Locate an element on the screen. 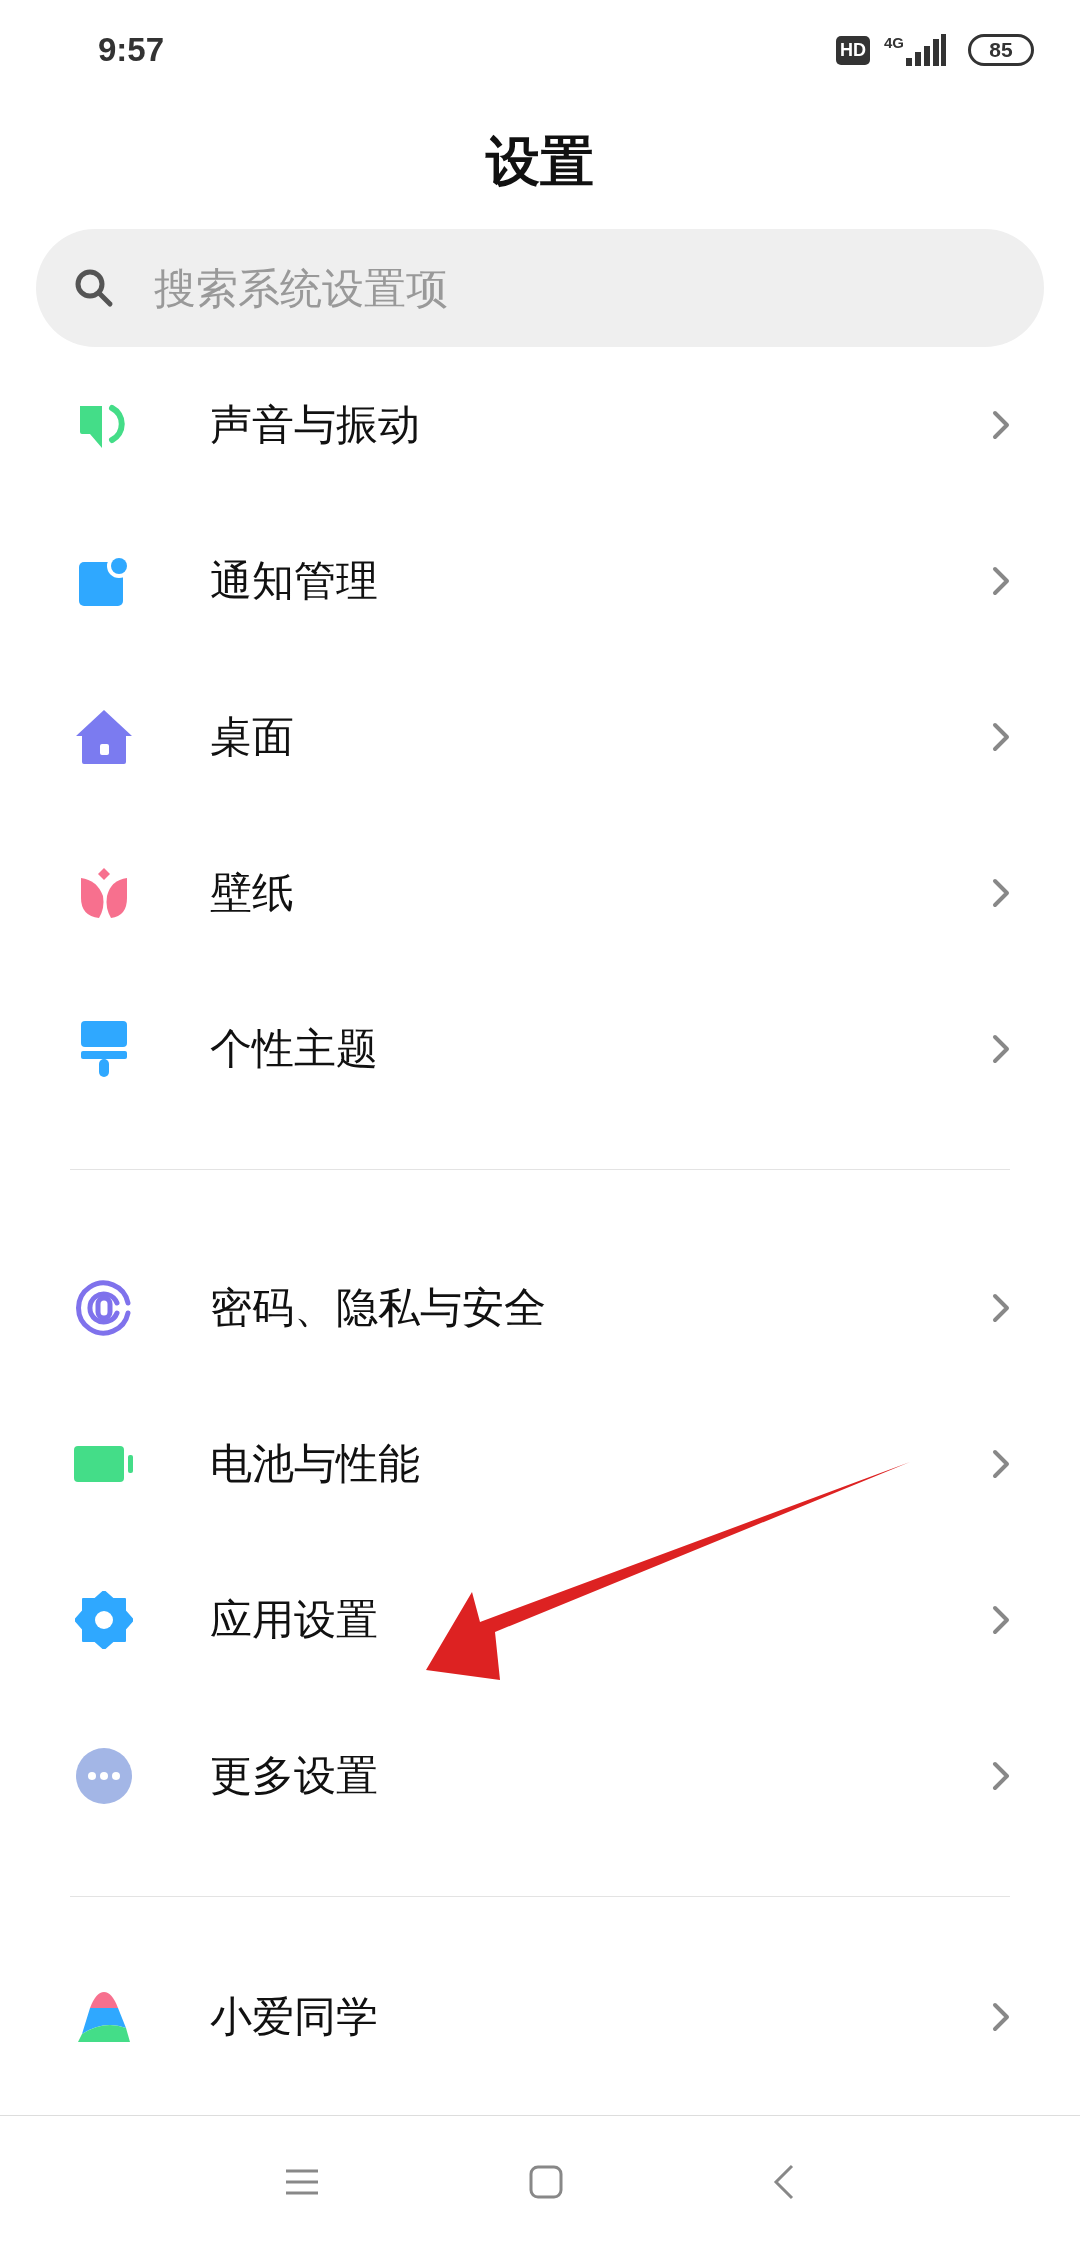 The image size is (1080, 2248). tulip-icon is located at coordinates (104, 893).